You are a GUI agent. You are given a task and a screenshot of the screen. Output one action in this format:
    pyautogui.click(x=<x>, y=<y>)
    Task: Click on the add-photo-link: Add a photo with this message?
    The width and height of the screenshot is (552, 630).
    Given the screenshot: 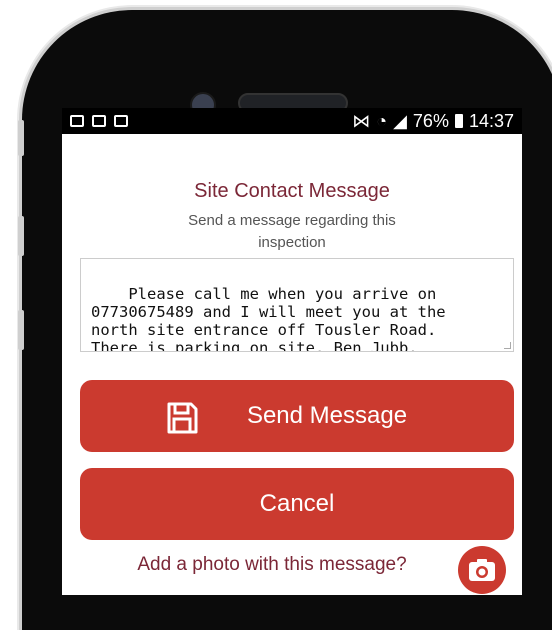 What is the action you would take?
    pyautogui.click(x=272, y=565)
    